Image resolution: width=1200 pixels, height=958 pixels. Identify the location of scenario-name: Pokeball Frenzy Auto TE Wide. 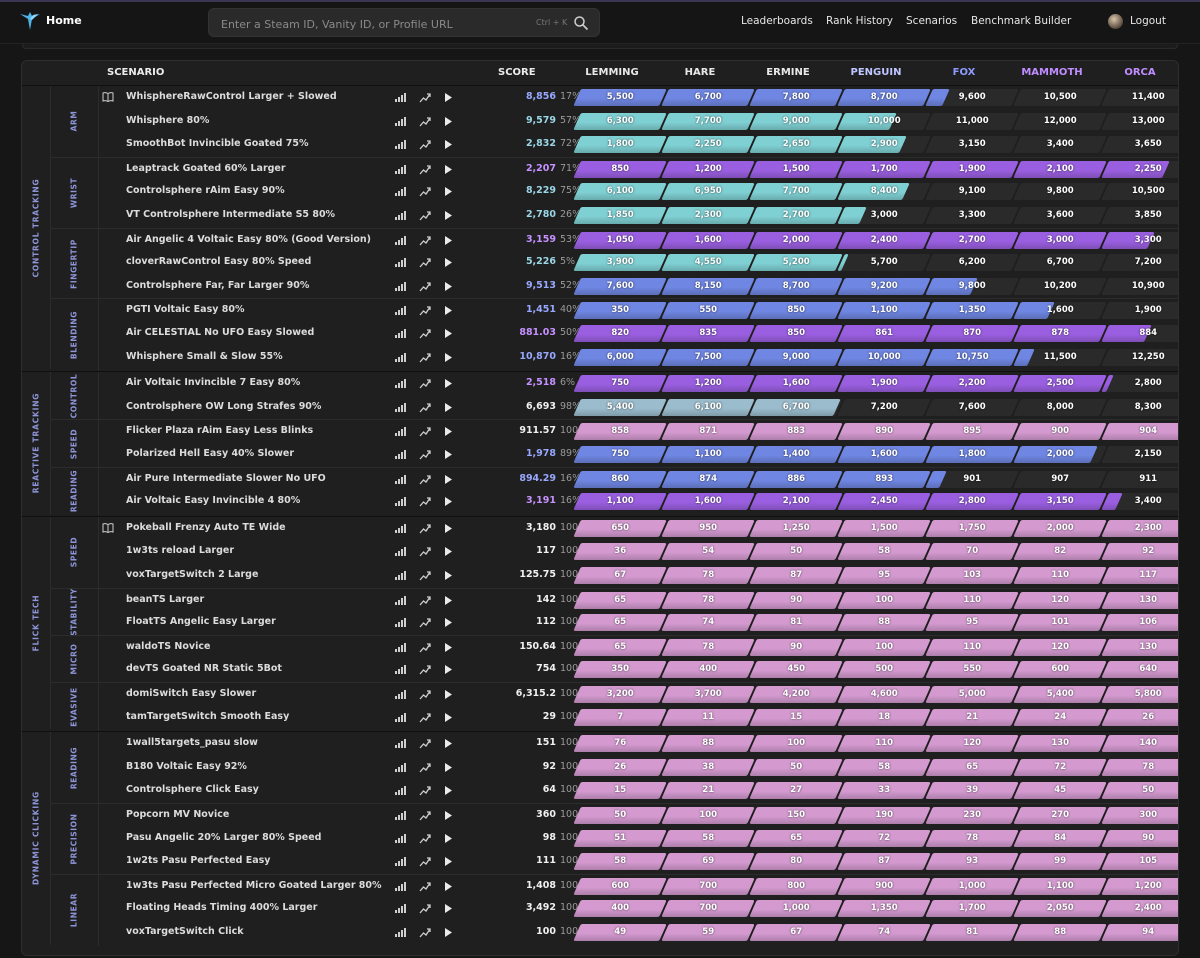
(206, 527).